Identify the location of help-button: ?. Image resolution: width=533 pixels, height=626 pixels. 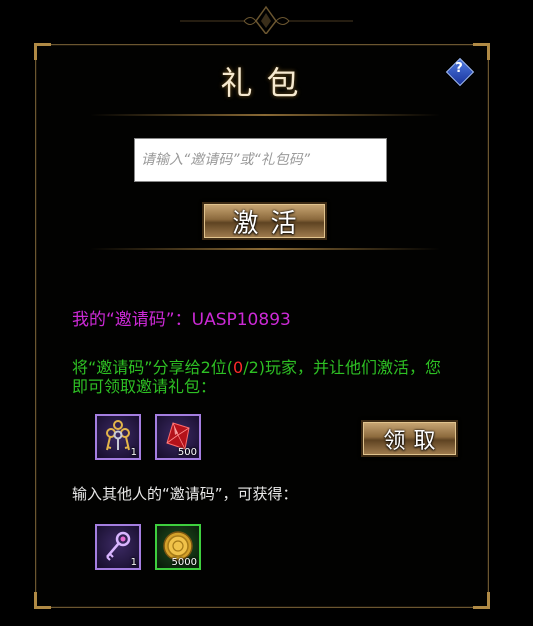
(460, 72).